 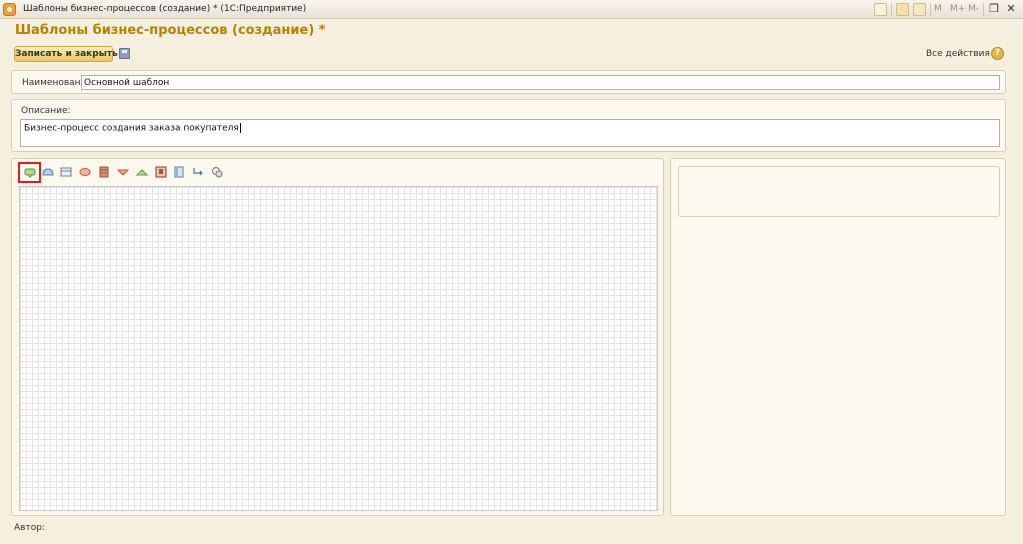 What do you see at coordinates (142, 172) in the screenshot?
I see `point-merge-icon` at bounding box center [142, 172].